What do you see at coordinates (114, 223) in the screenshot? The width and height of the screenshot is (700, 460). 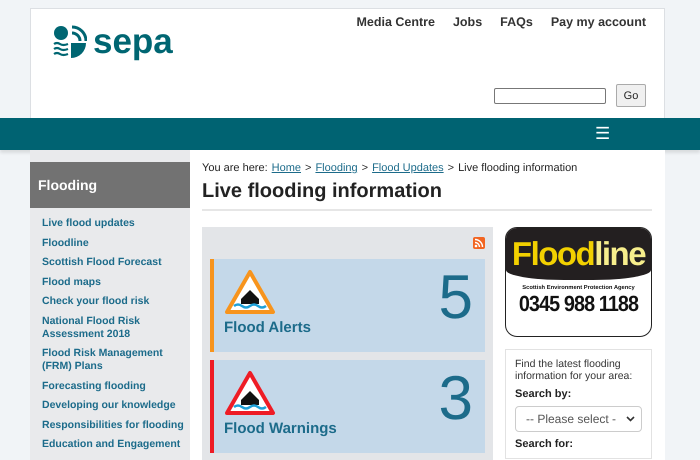 I see `sidebar-link: Live flood updates` at bounding box center [114, 223].